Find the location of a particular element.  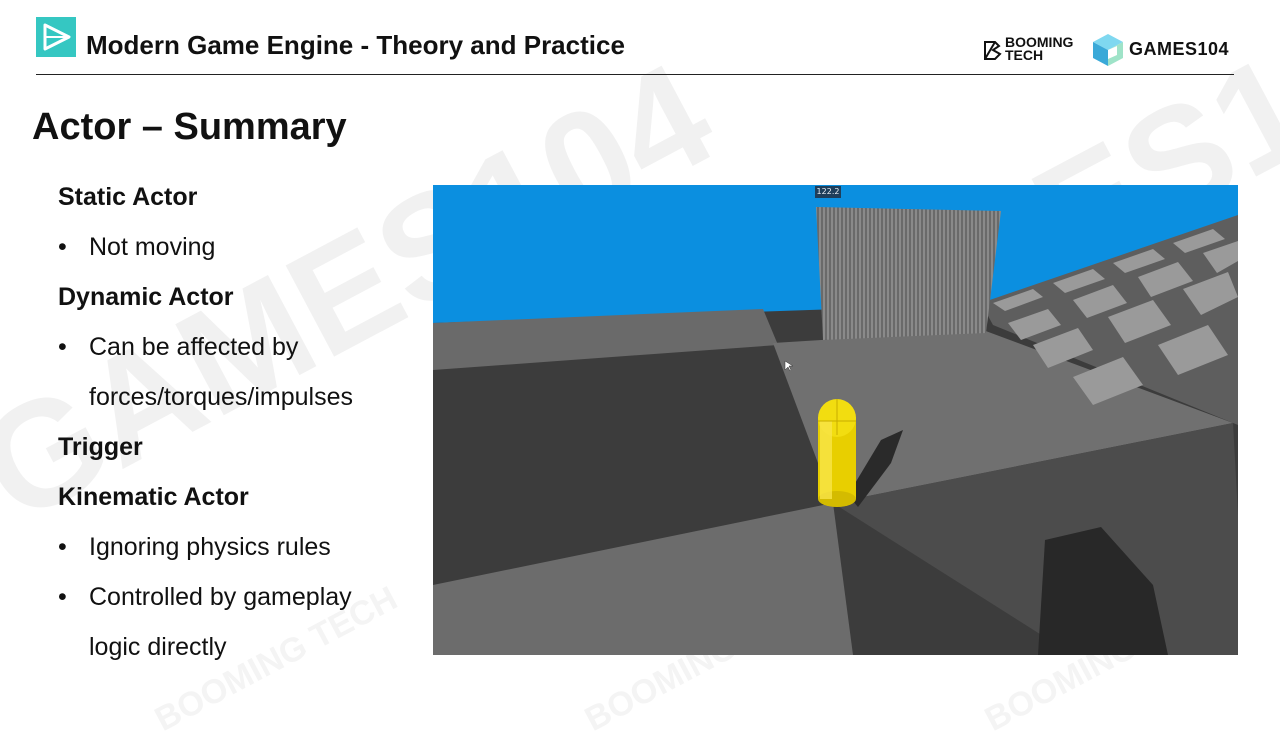

capsule-actor is located at coordinates (837, 453).